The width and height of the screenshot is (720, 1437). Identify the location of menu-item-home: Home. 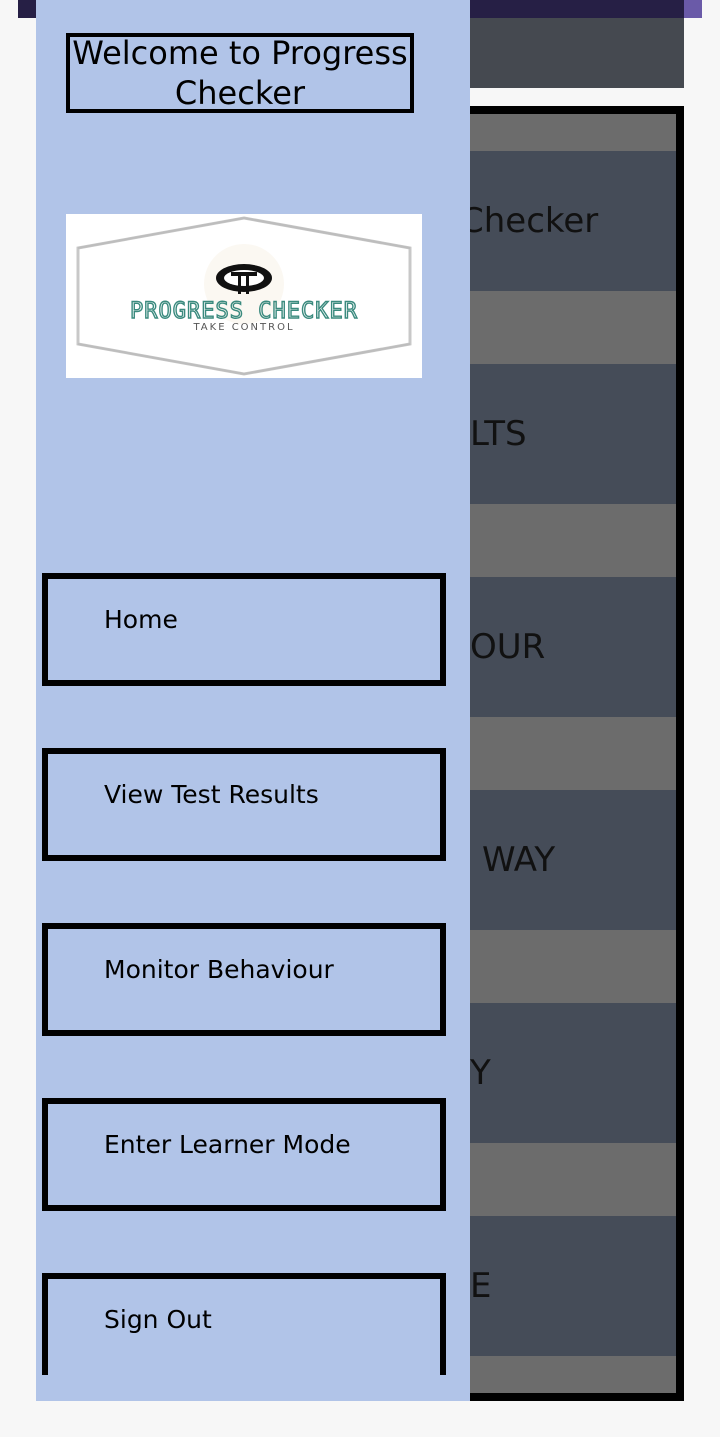
(244, 629).